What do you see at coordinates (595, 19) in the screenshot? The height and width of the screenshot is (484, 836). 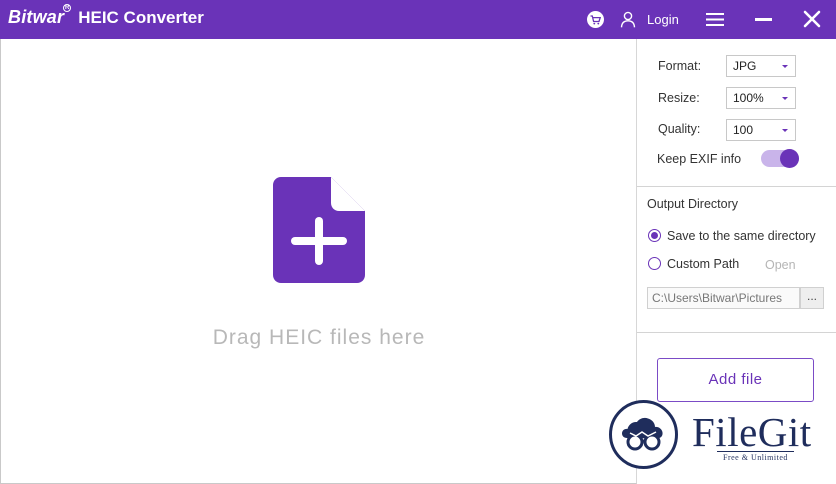 I see `cart-icon` at bounding box center [595, 19].